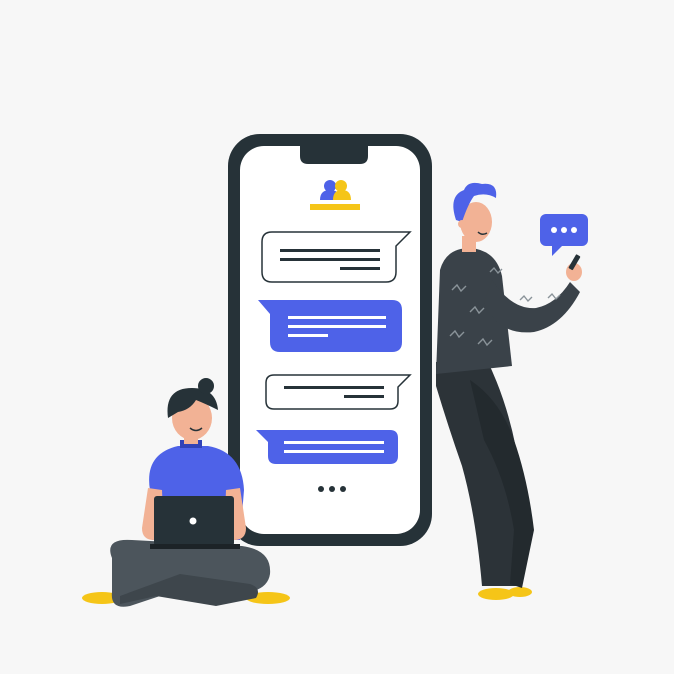 Image resolution: width=674 pixels, height=674 pixels. Describe the element at coordinates (334, 155) in the screenshot. I see `phone-notch` at that location.